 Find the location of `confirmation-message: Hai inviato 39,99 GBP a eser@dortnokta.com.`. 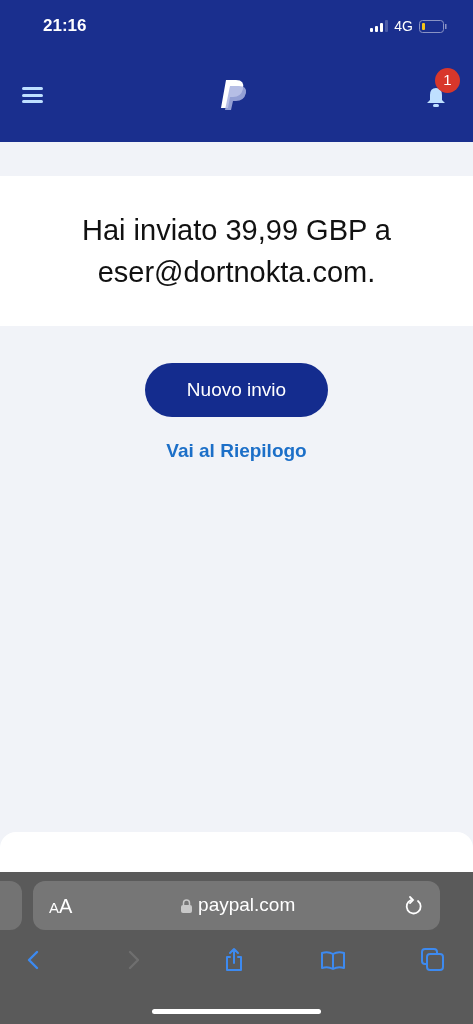

confirmation-message: Hai inviato 39,99 GBP a eser@dortnokta.com. is located at coordinates (236, 251).